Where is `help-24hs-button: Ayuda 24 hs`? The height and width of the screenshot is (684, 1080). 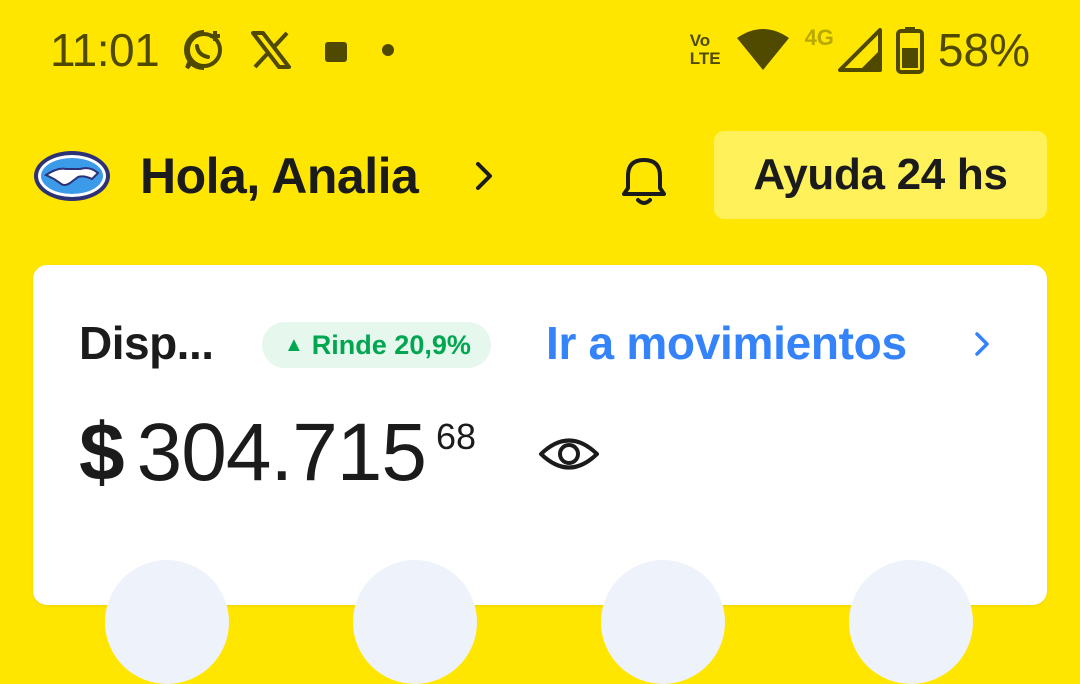 help-24hs-button: Ayuda 24 hs is located at coordinates (880, 175).